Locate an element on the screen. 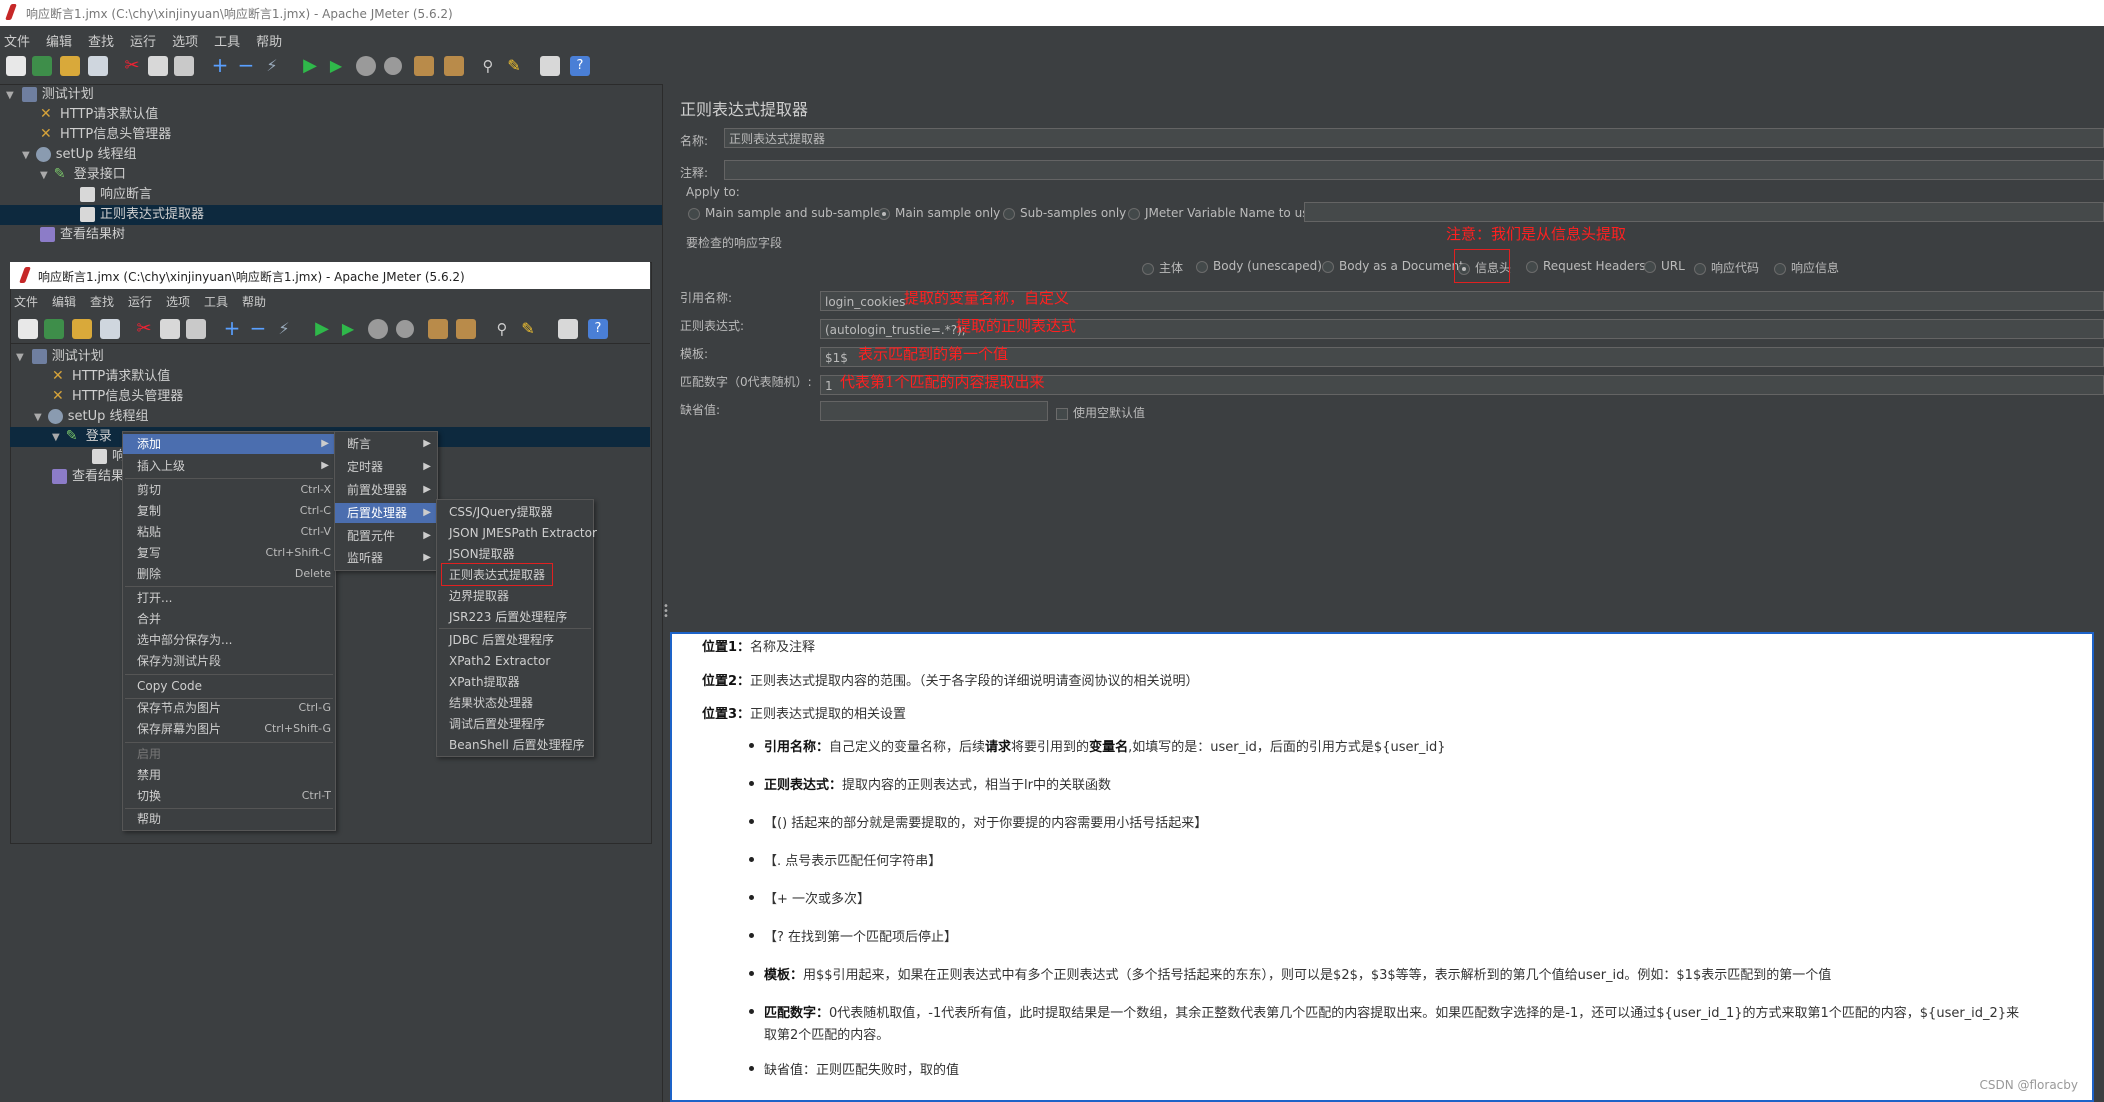  overlay-tree-test-plan: ▼ 测试计划 is located at coordinates (60, 357).